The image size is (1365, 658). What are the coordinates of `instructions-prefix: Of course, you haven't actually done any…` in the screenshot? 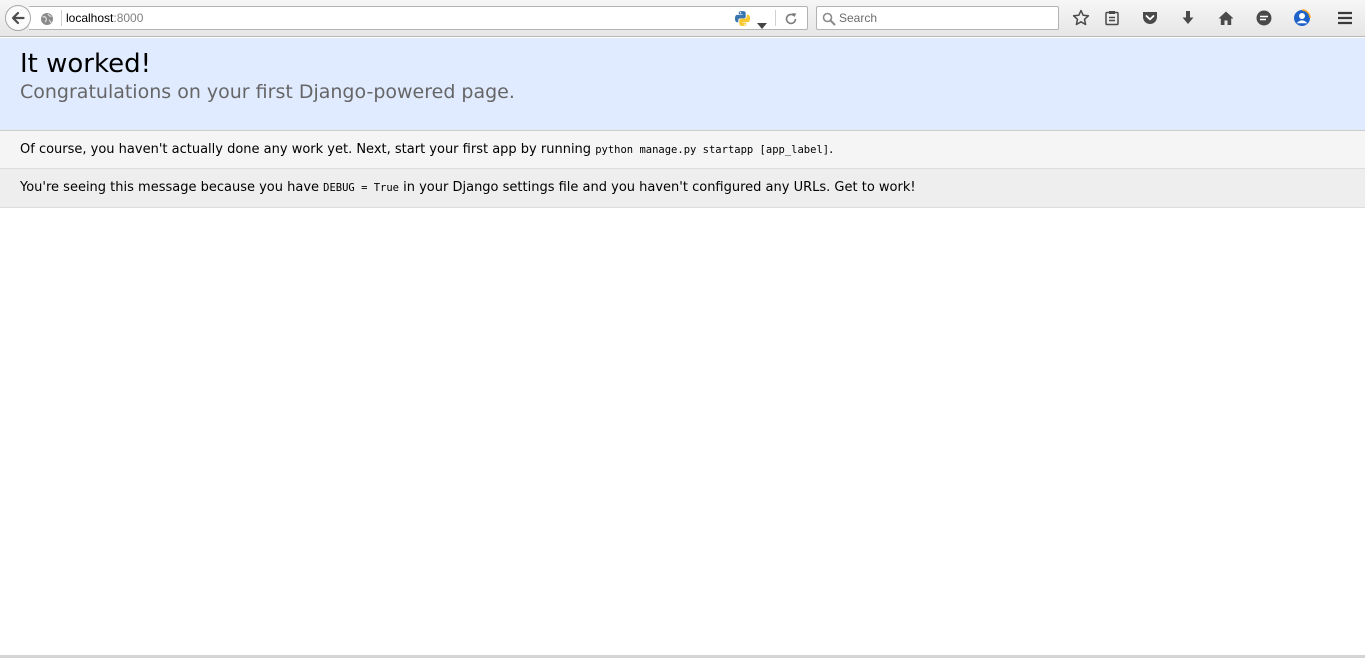 It's located at (308, 149).